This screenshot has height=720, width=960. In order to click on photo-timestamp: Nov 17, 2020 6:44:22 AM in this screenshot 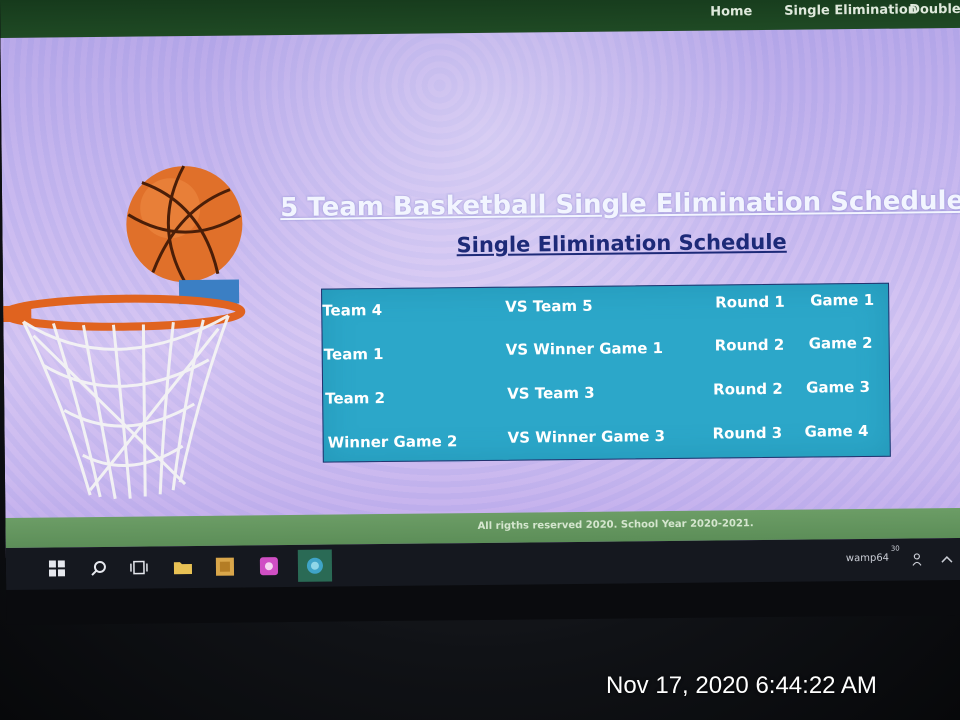, I will do `click(741, 685)`.